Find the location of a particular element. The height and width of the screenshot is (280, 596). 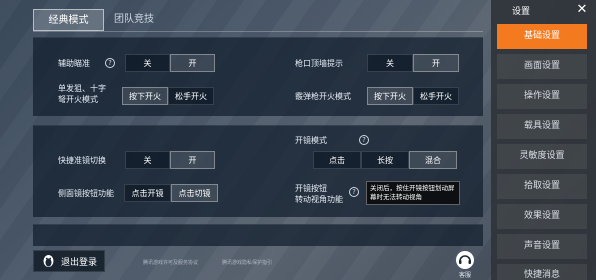

single-shot-label-line2: 弩开火模式 is located at coordinates (78, 99).